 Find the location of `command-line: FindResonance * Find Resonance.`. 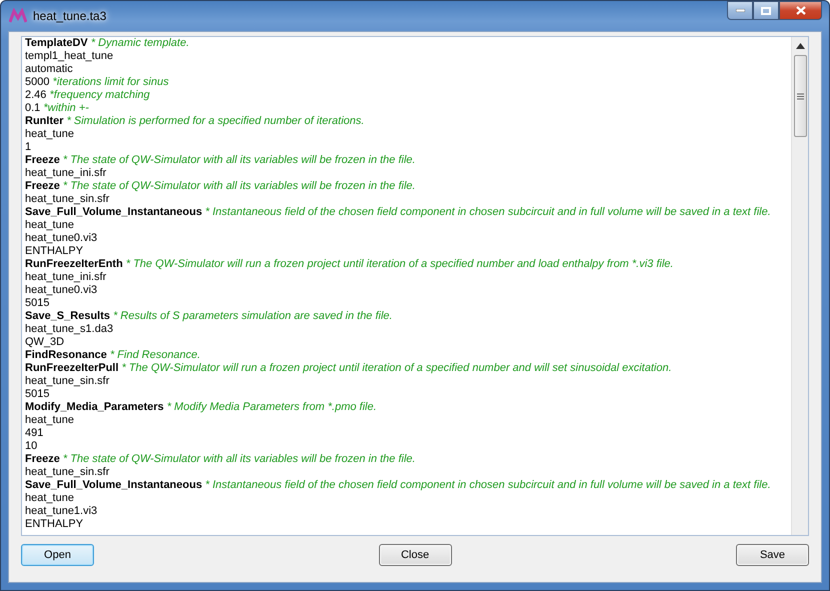

command-line: FindResonance * Find Resonance. is located at coordinates (113, 355).